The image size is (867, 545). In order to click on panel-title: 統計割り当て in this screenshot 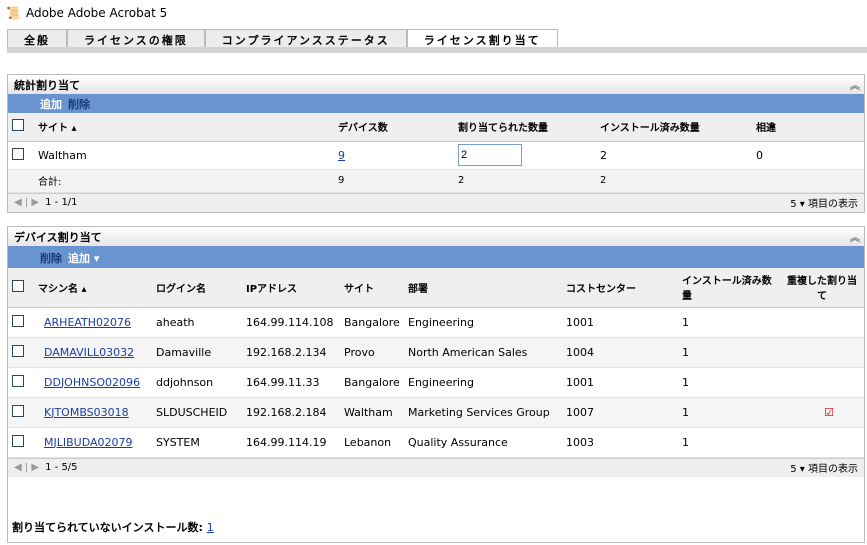, I will do `click(47, 85)`.